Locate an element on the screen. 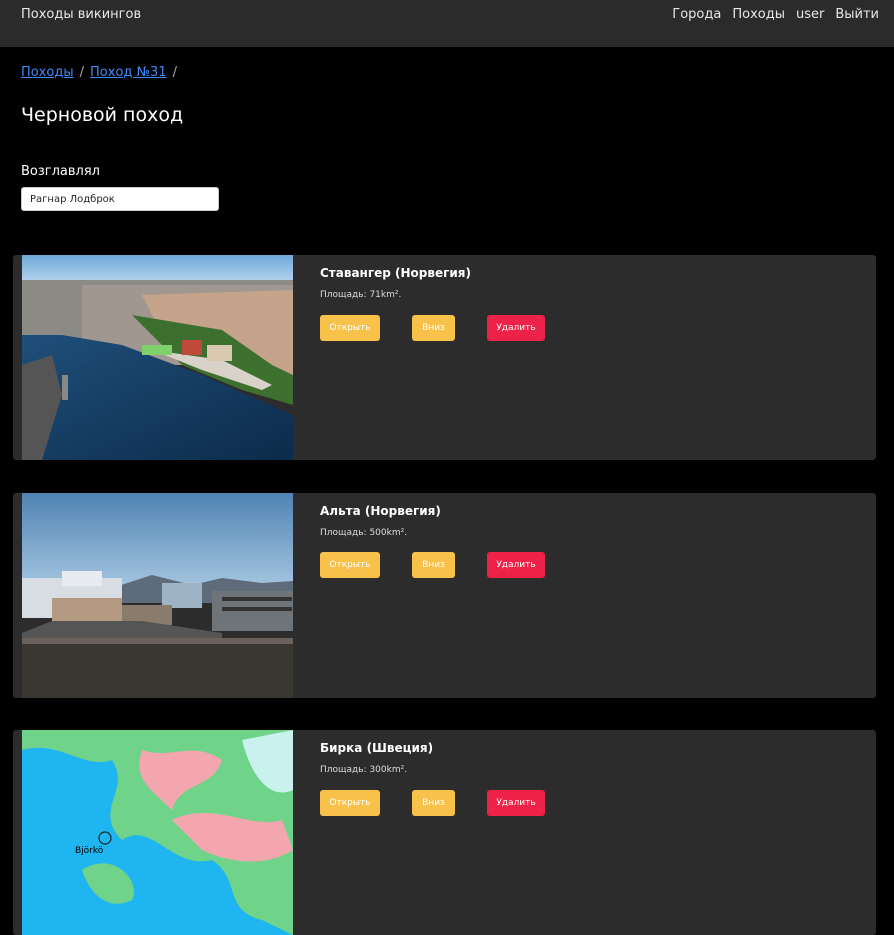 This screenshot has height=935, width=894. city-name: Альта (Норвегия) is located at coordinates (380, 511).